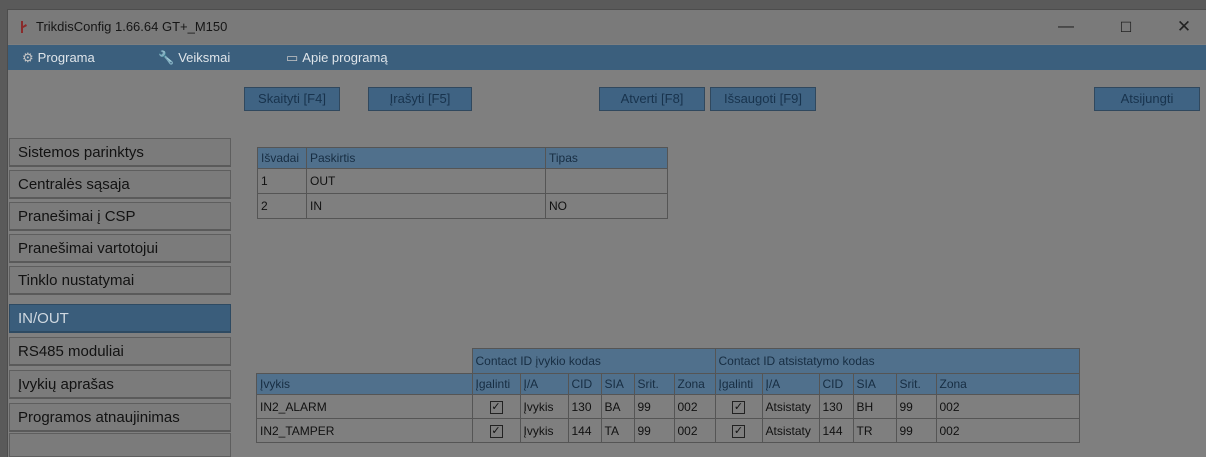 The image size is (1206, 457). What do you see at coordinates (607, 27) in the screenshot?
I see `title-bar: TrikdisConfig 1.66.64 GT+_M150 — ☐ ✕` at bounding box center [607, 27].